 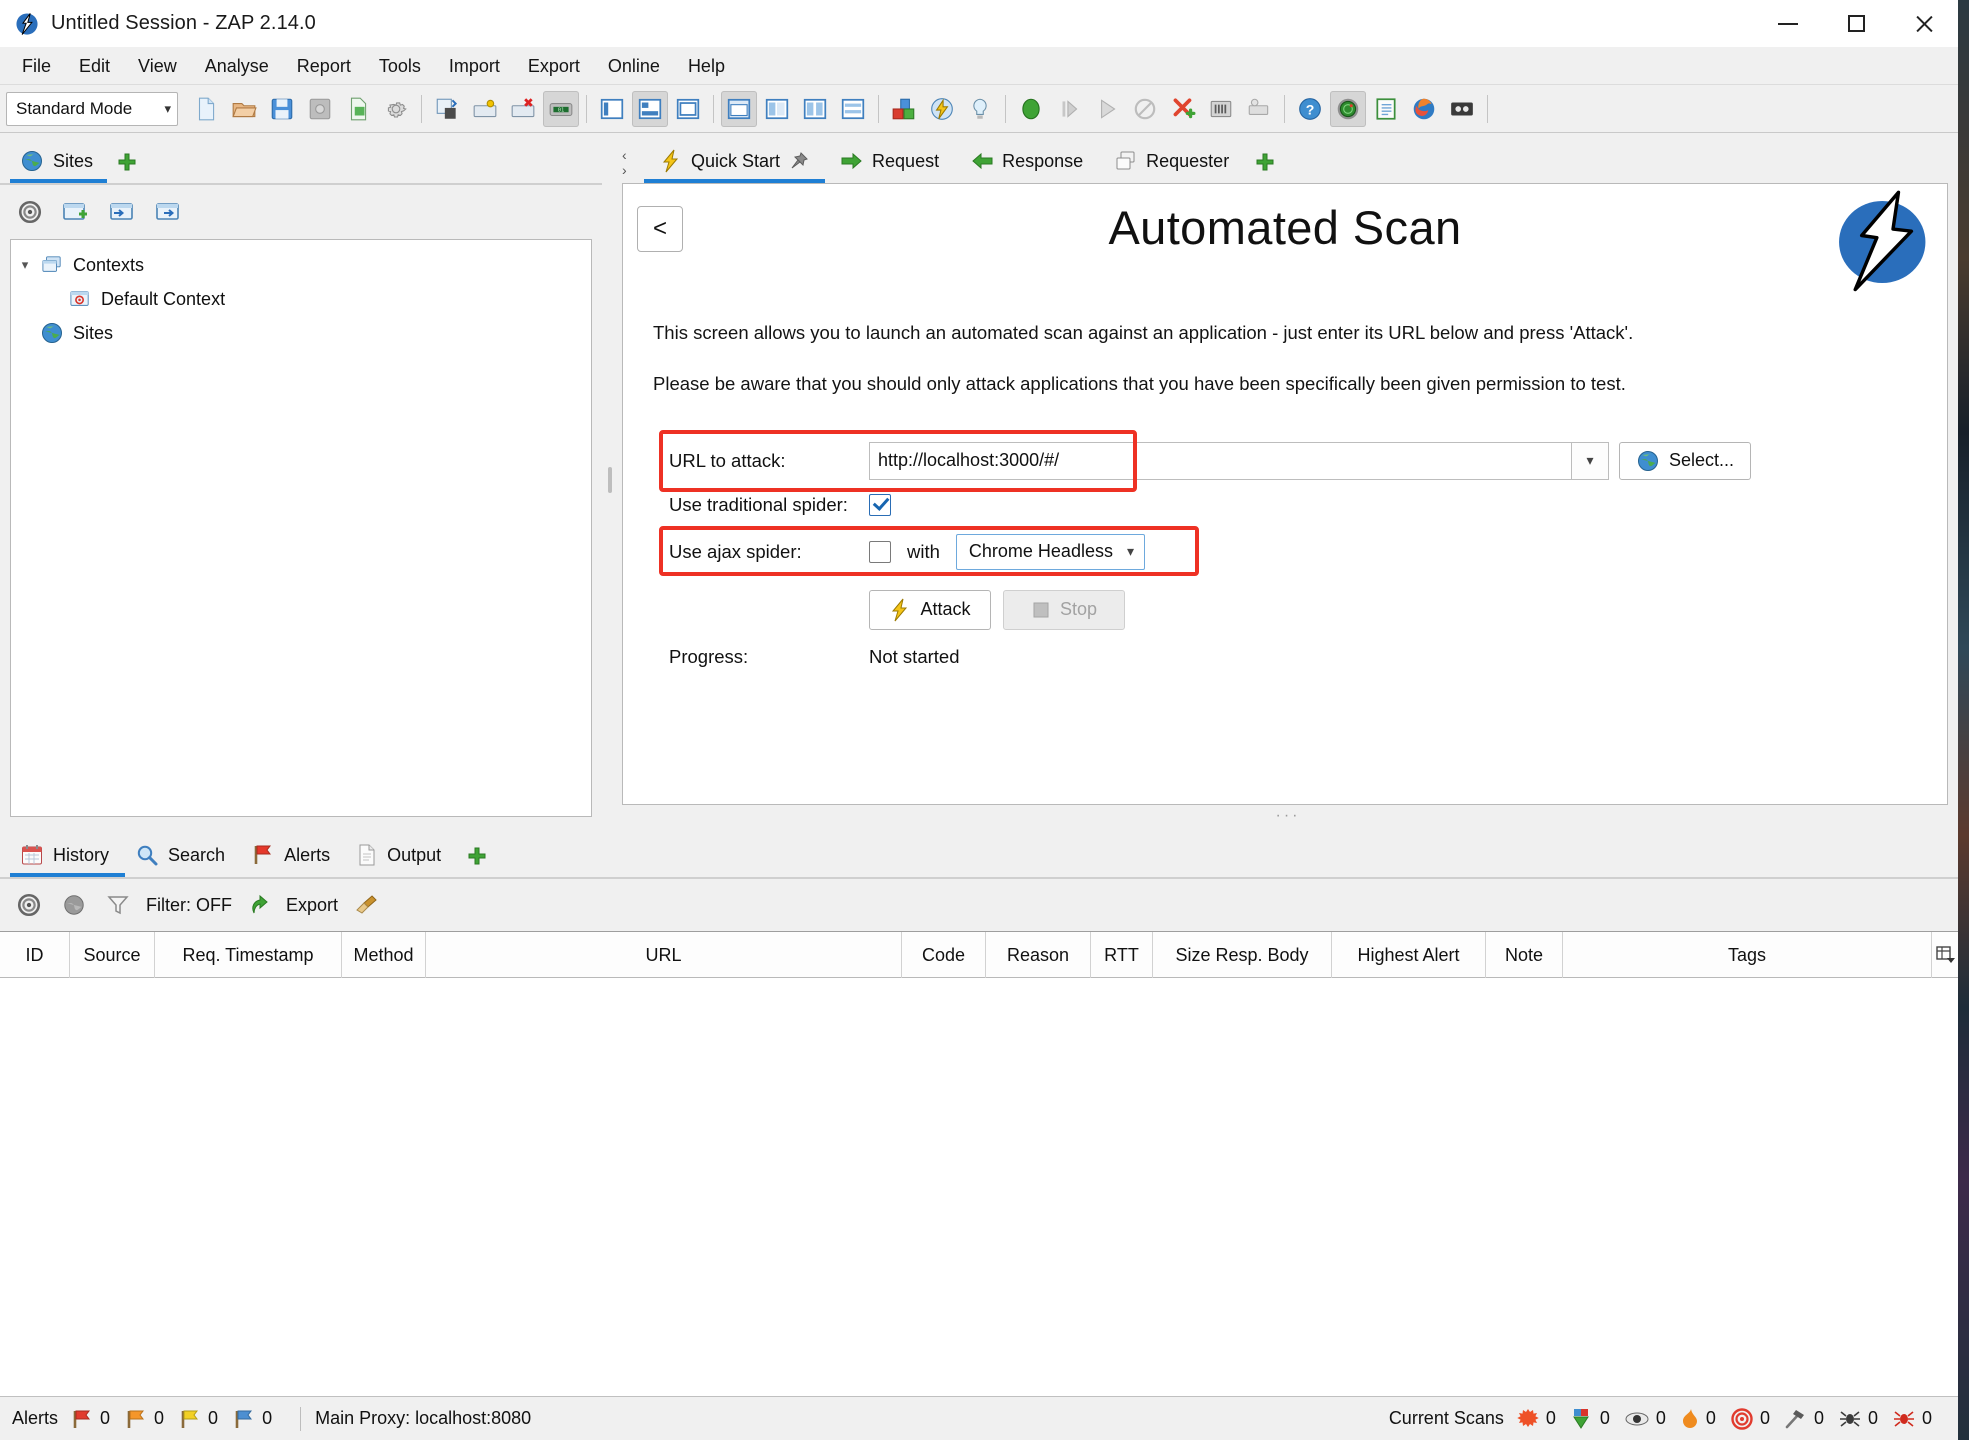 I want to click on new-context-icon, so click(x=76, y=212).